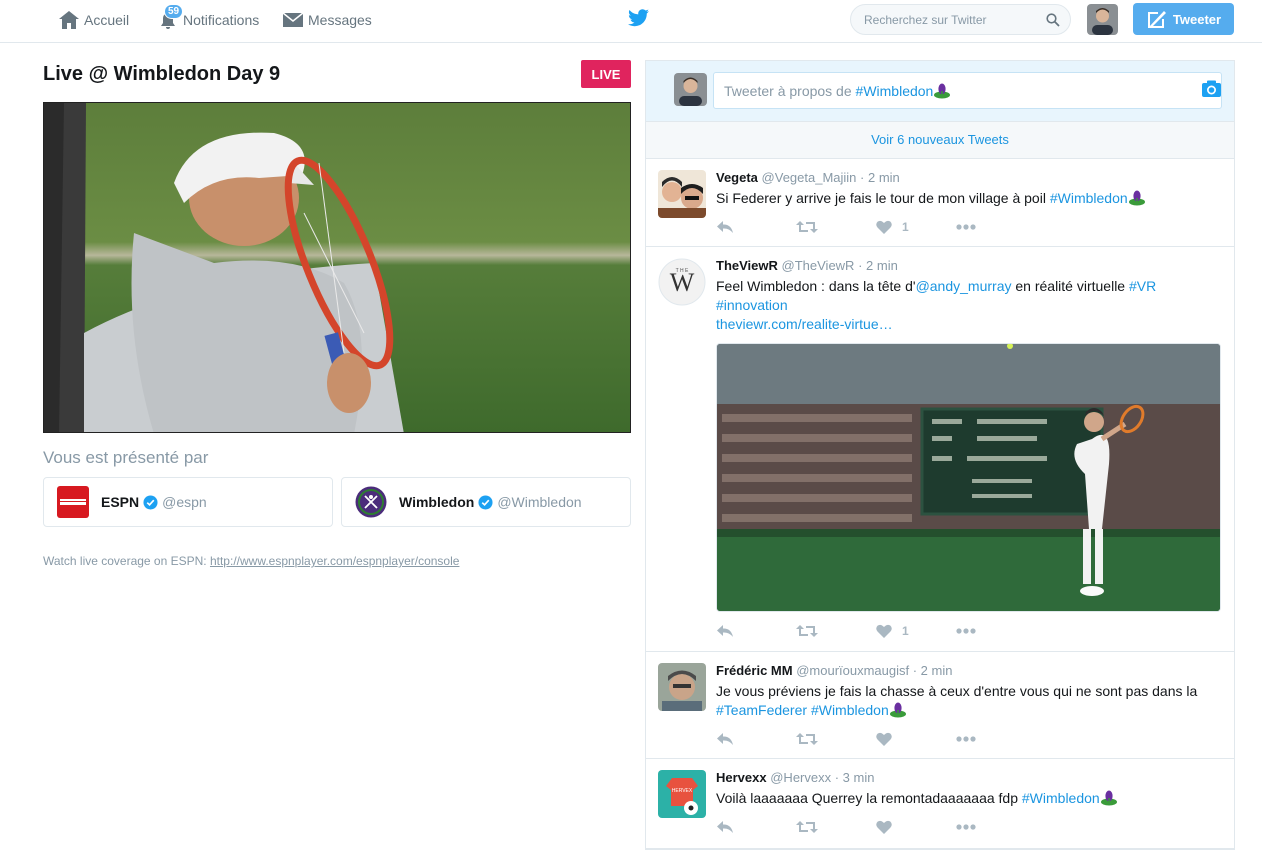 The height and width of the screenshot is (850, 1262). Describe the element at coordinates (968, 477) in the screenshot. I see `tweet-media-image` at that location.